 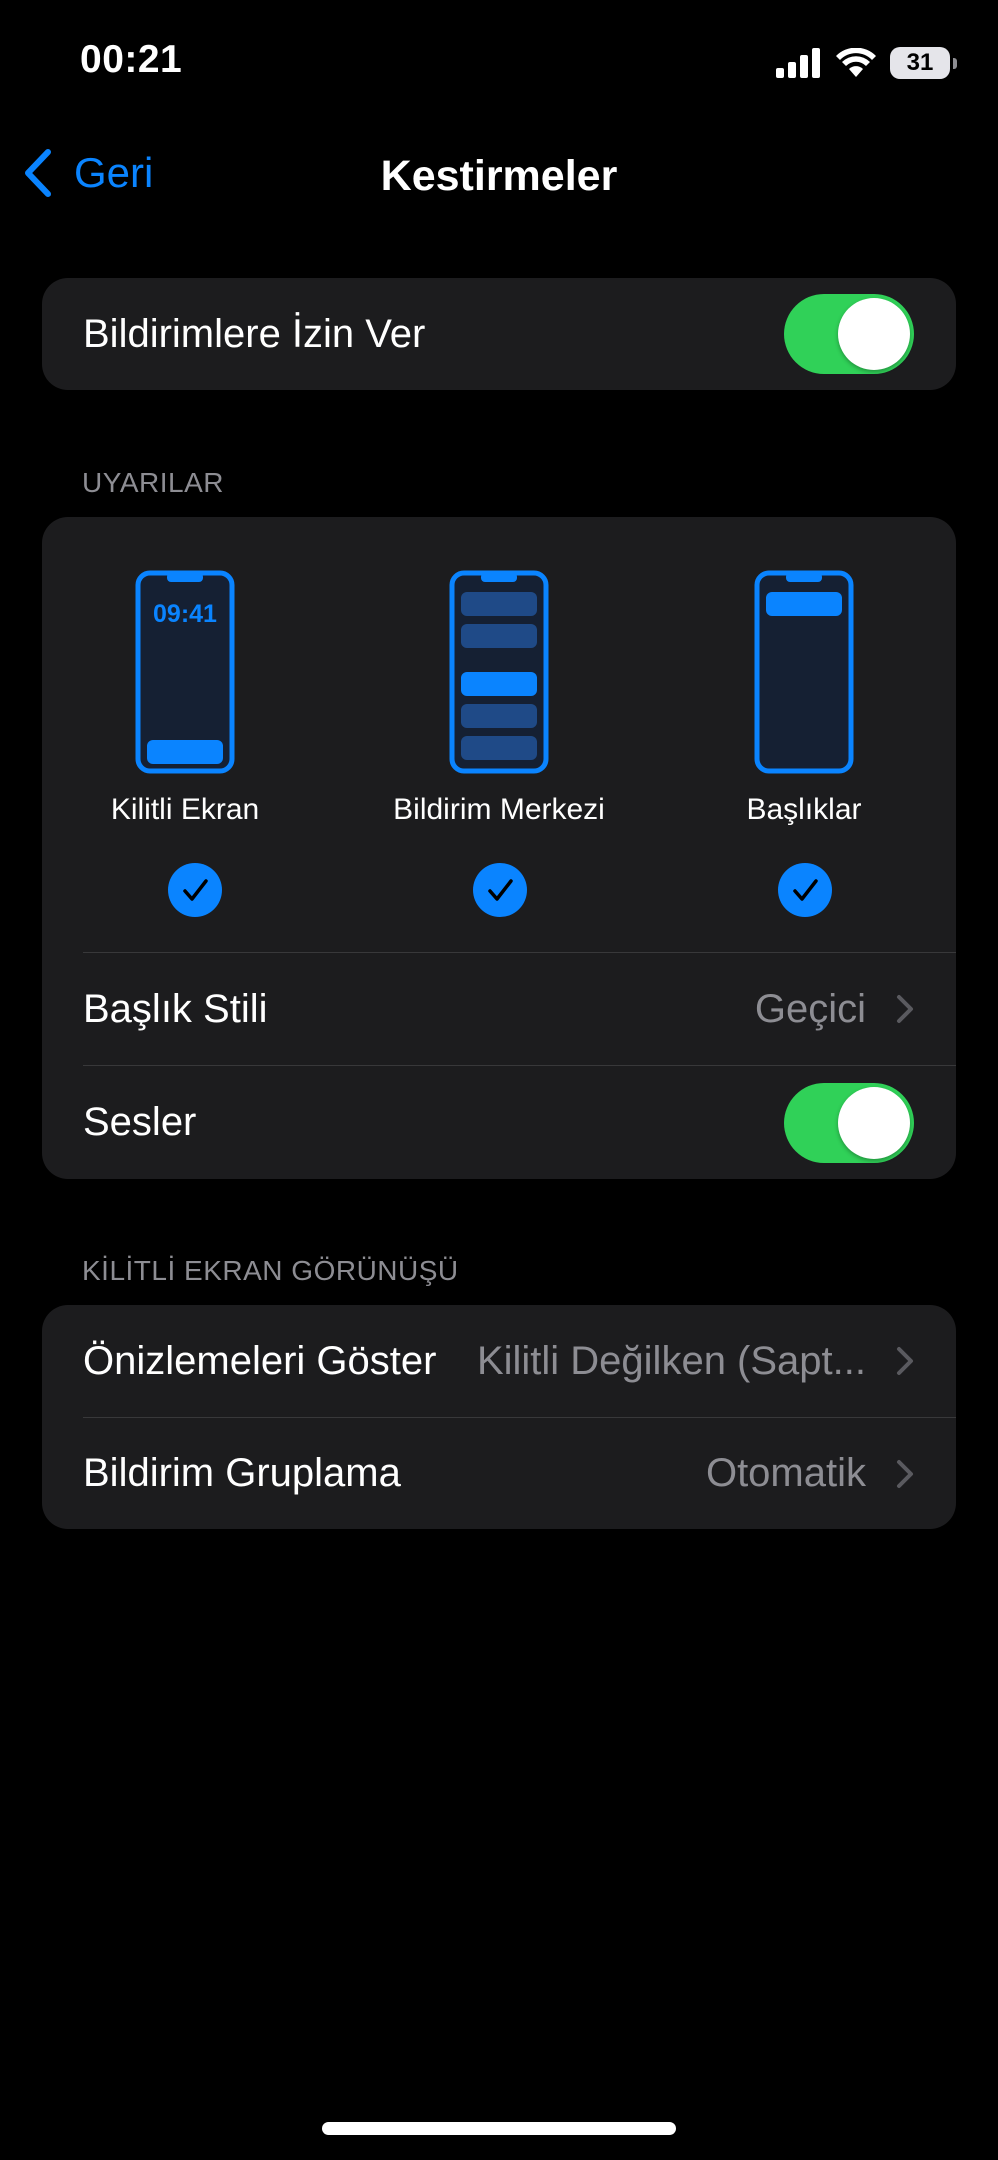 What do you see at coordinates (254, 333) in the screenshot?
I see `allow-notifications-label: Bildirimlere İzin Ver` at bounding box center [254, 333].